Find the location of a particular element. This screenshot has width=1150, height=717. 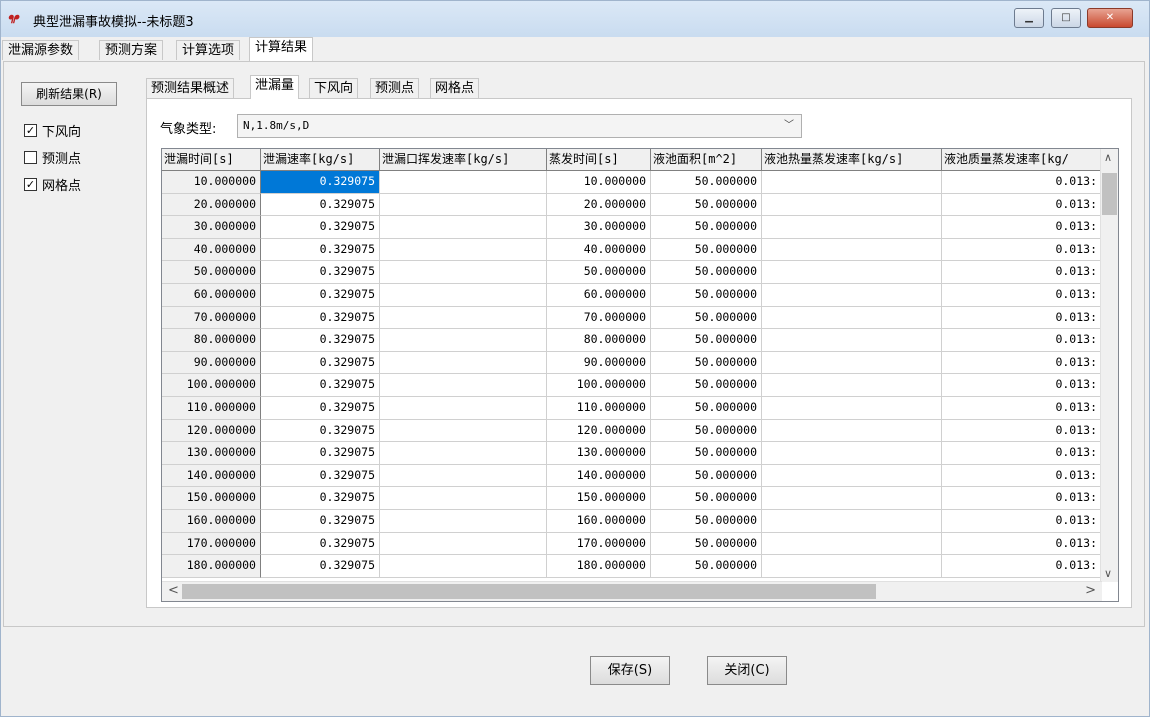

table-cell: 180.000000 is located at coordinates (599, 566).